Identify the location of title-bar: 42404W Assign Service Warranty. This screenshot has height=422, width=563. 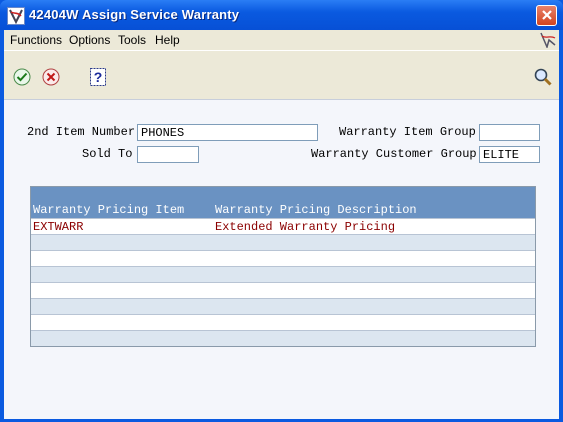
(281, 15).